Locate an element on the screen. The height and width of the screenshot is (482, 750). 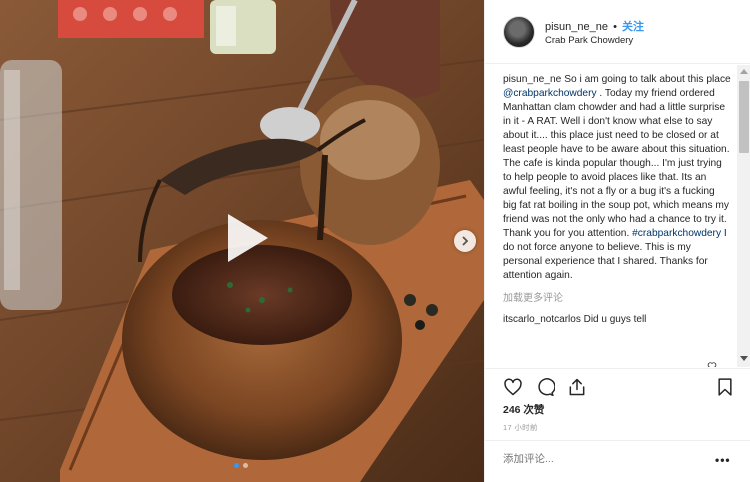
play-icon is located at coordinates (248, 238).